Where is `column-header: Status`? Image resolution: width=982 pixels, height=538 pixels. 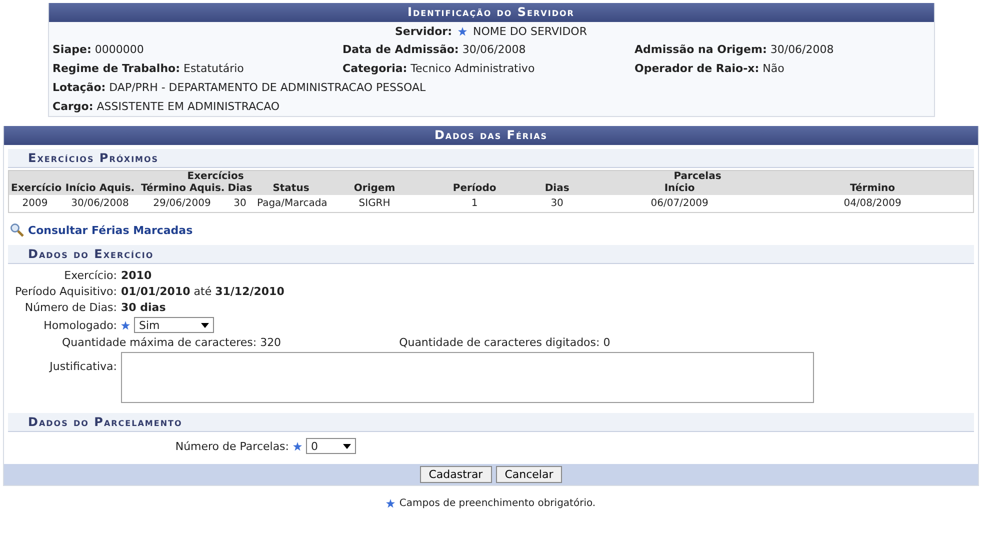 column-header: Status is located at coordinates (291, 189).